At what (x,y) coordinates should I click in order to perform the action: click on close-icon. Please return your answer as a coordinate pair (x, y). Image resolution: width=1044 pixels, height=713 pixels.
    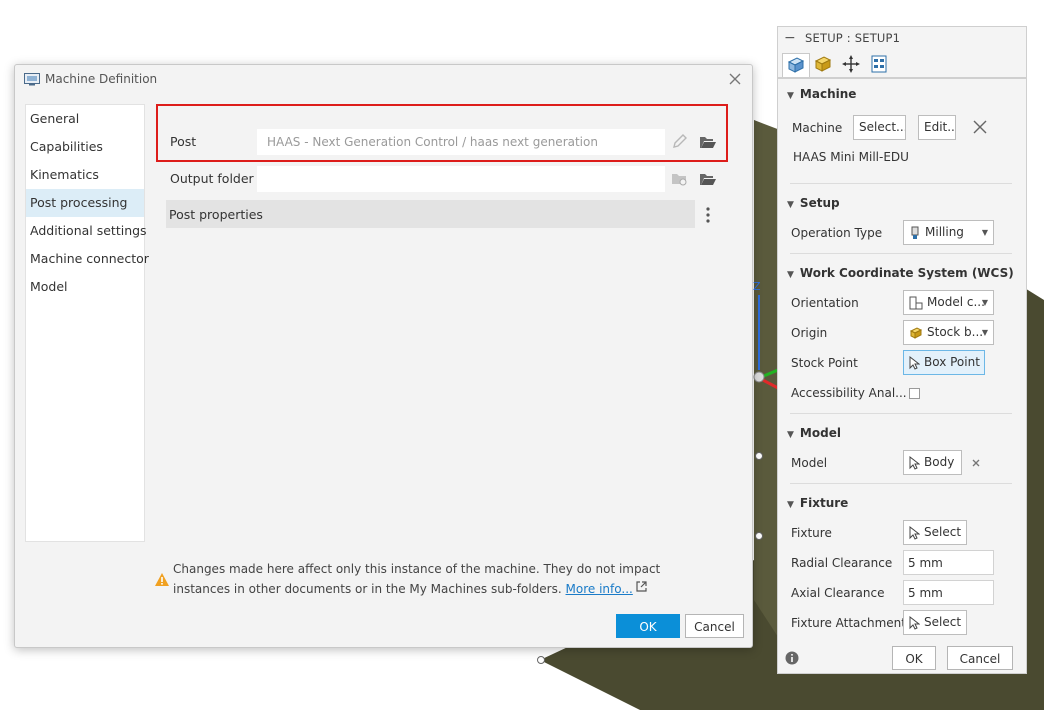
    Looking at the image, I should click on (735, 79).